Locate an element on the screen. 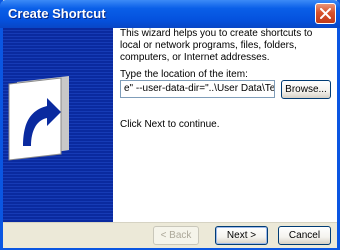 The height and width of the screenshot is (250, 340). close-button is located at coordinates (325, 13).